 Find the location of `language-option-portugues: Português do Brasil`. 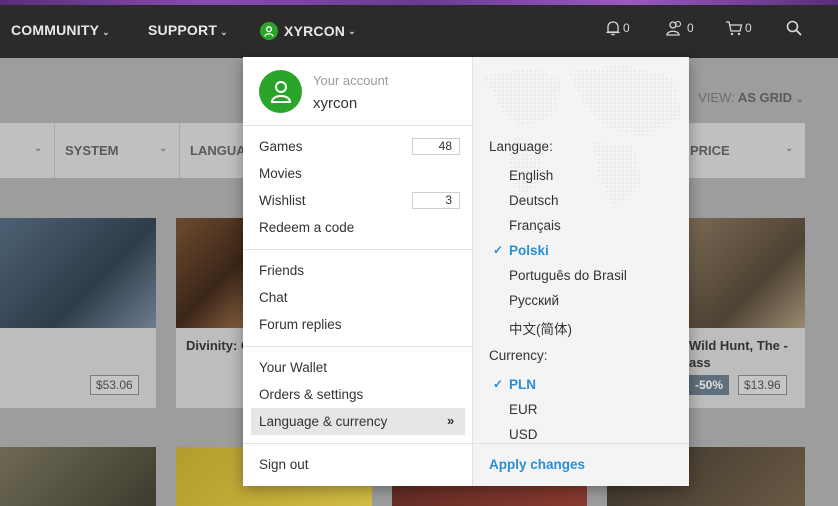

language-option-portugues: Português do Brasil is located at coordinates (568, 275).